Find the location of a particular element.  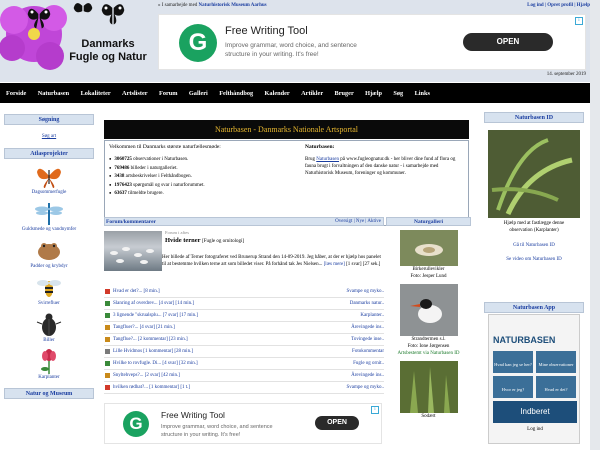

nav-item-galleri: Galleri is located at coordinates (198, 93).